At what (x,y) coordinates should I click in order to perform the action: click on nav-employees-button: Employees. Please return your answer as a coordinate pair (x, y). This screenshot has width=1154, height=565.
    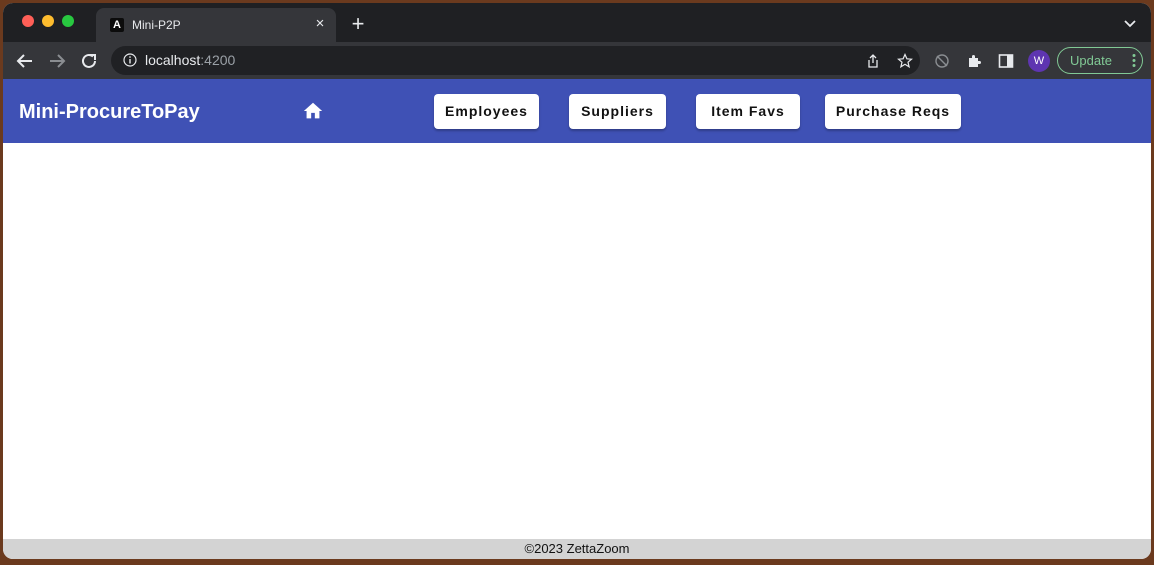
    Looking at the image, I should click on (486, 111).